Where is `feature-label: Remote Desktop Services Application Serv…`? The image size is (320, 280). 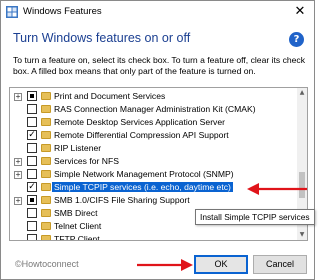
feature-label: Remote Desktop Services Application Serv… is located at coordinates (139, 122).